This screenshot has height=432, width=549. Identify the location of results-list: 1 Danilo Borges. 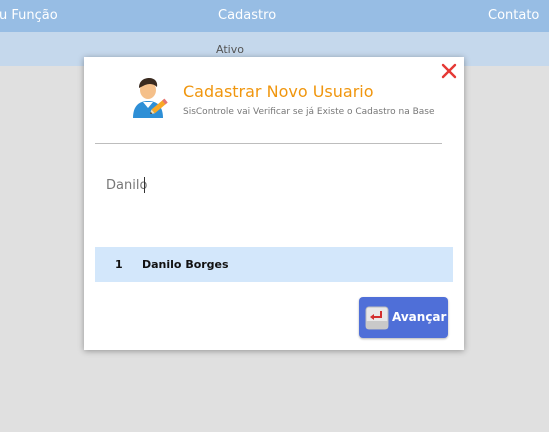
(274, 264).